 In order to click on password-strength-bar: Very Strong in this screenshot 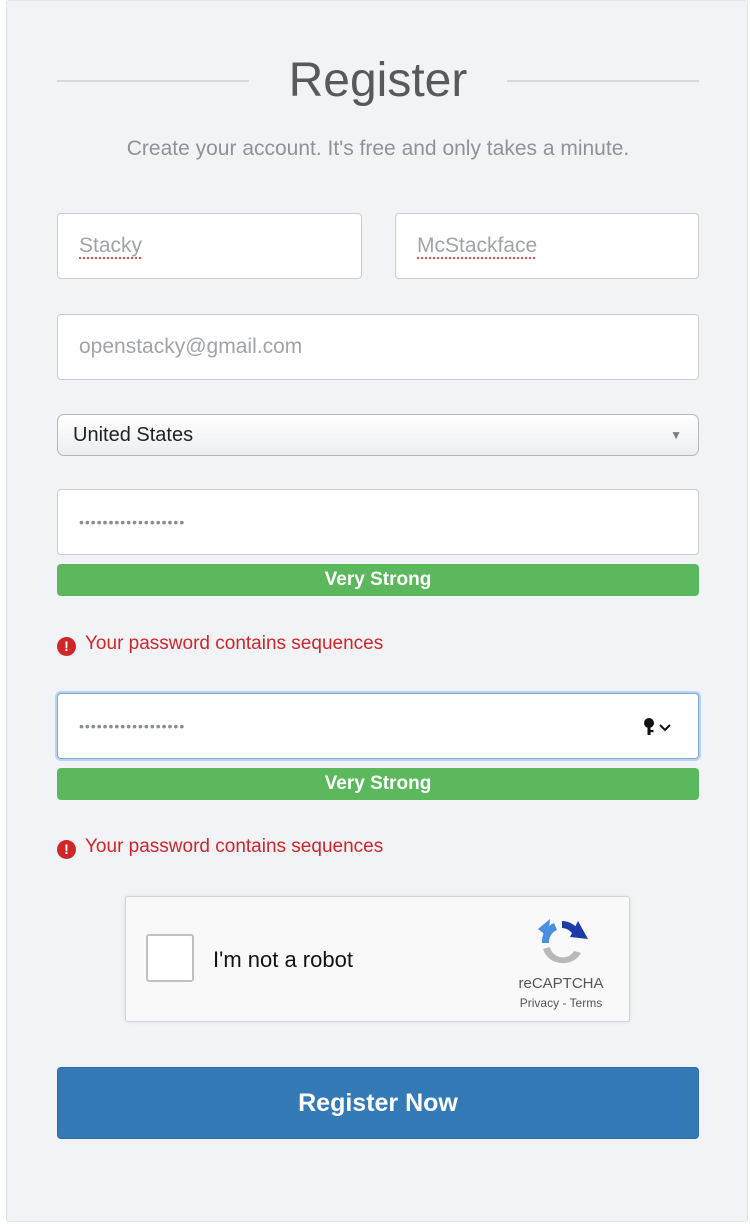, I will do `click(378, 580)`.